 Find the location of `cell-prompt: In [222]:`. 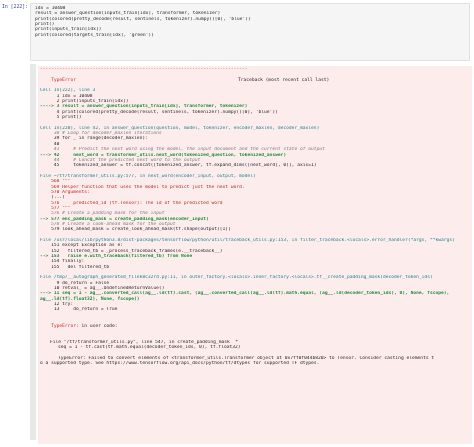

cell-prompt: In [222]: is located at coordinates (15, 7).